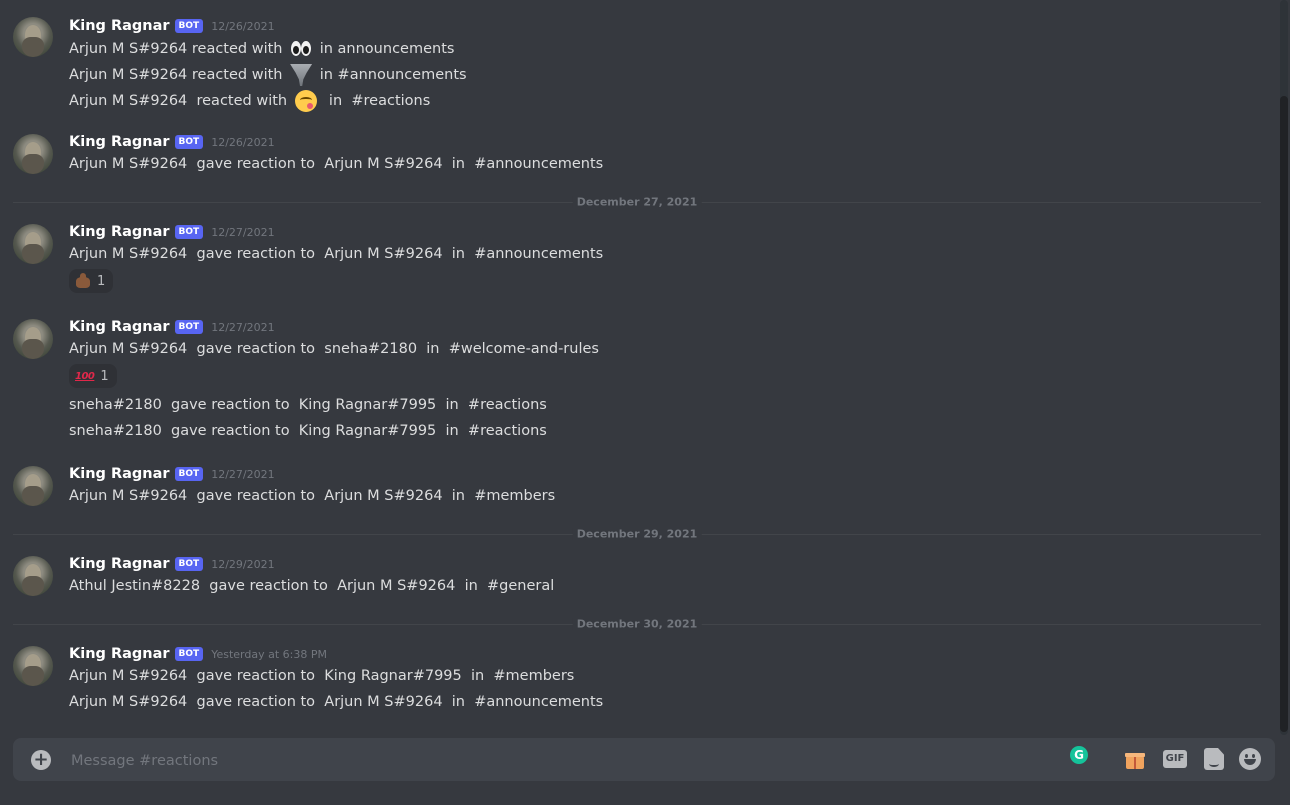 This screenshot has width=1290, height=805. What do you see at coordinates (637, 534) in the screenshot?
I see `date-divider: December 29, 2021` at bounding box center [637, 534].